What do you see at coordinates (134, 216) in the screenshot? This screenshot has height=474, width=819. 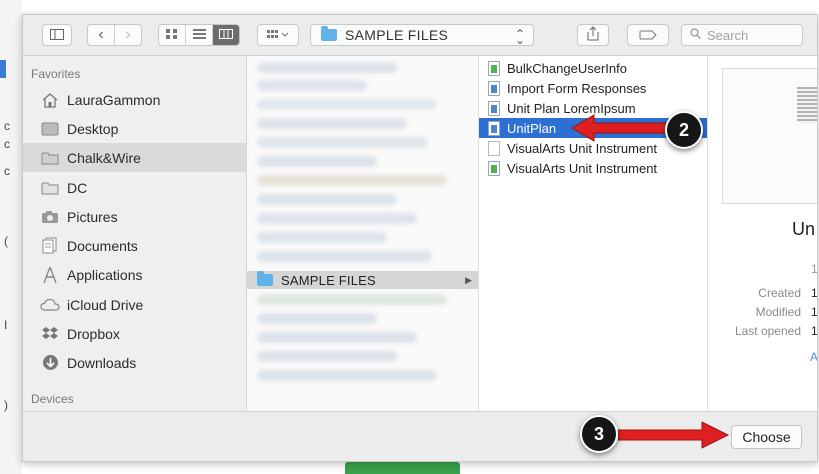 I see `sidebar-item-pictures: Pictures` at bounding box center [134, 216].